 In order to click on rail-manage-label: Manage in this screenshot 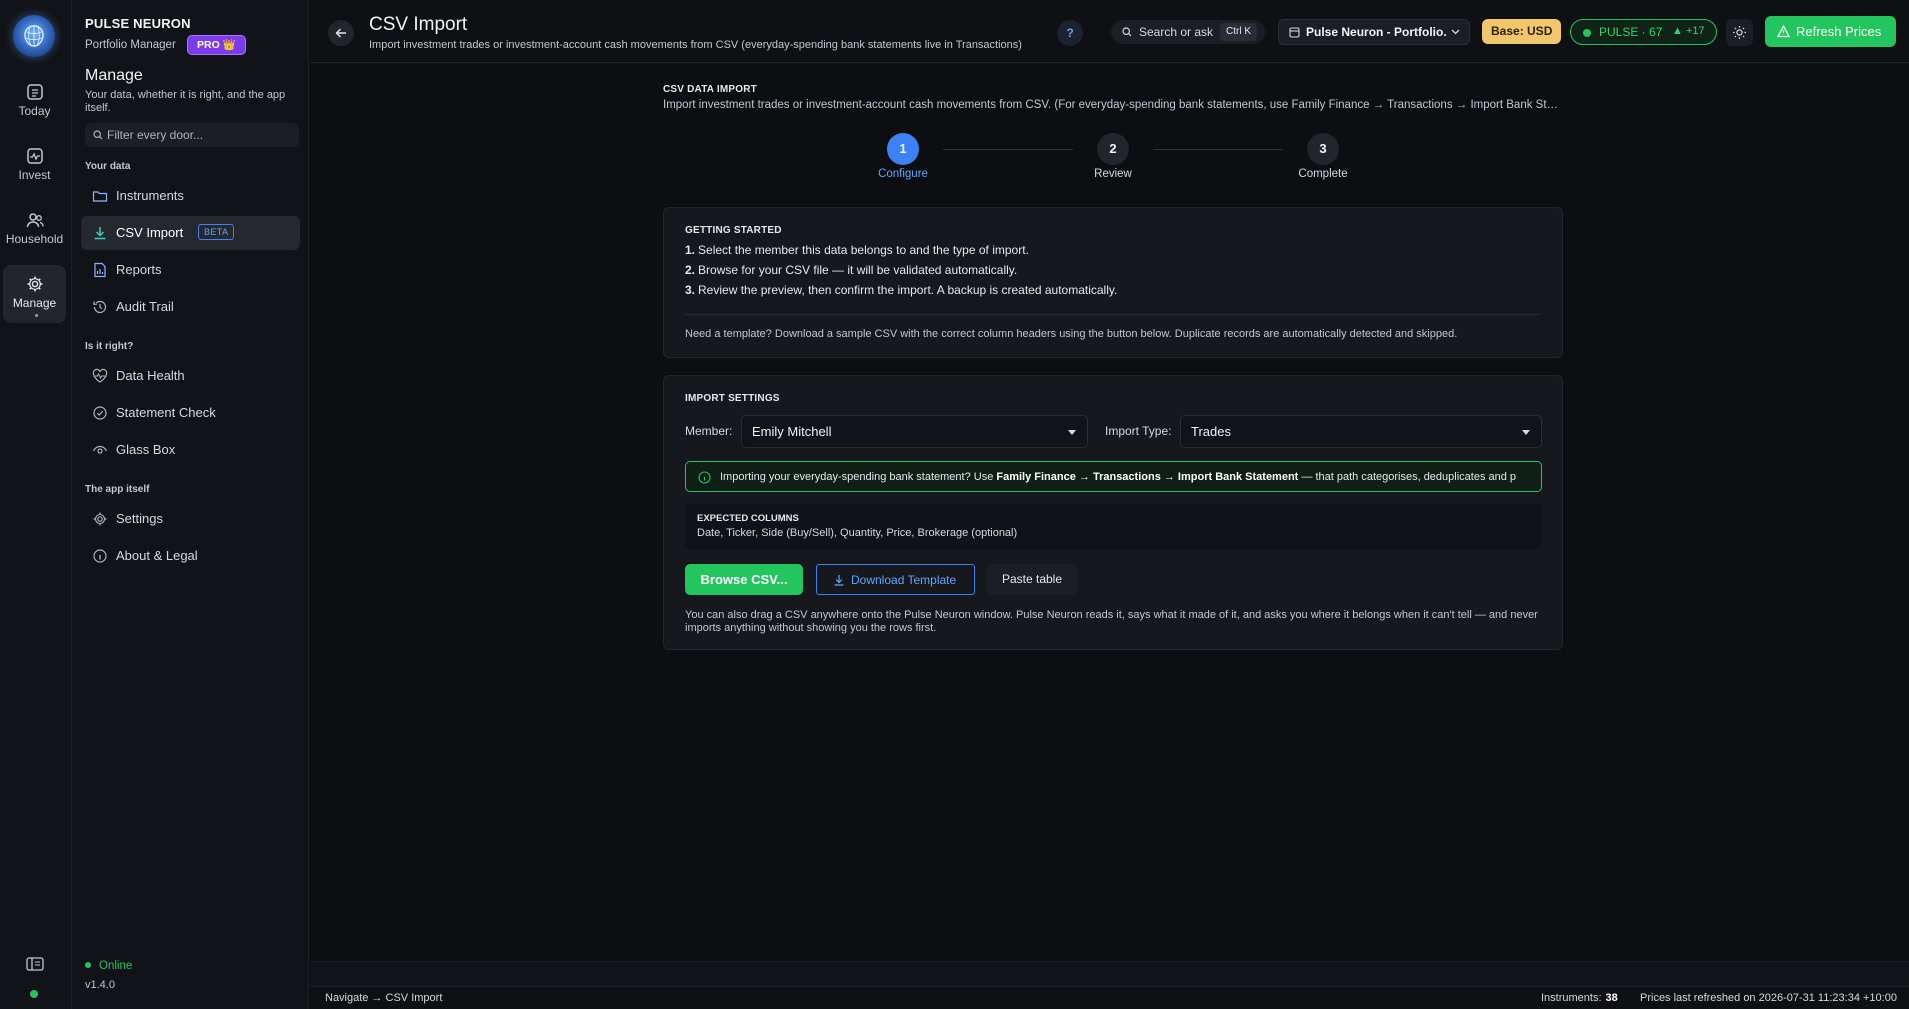, I will do `click(34, 303)`.